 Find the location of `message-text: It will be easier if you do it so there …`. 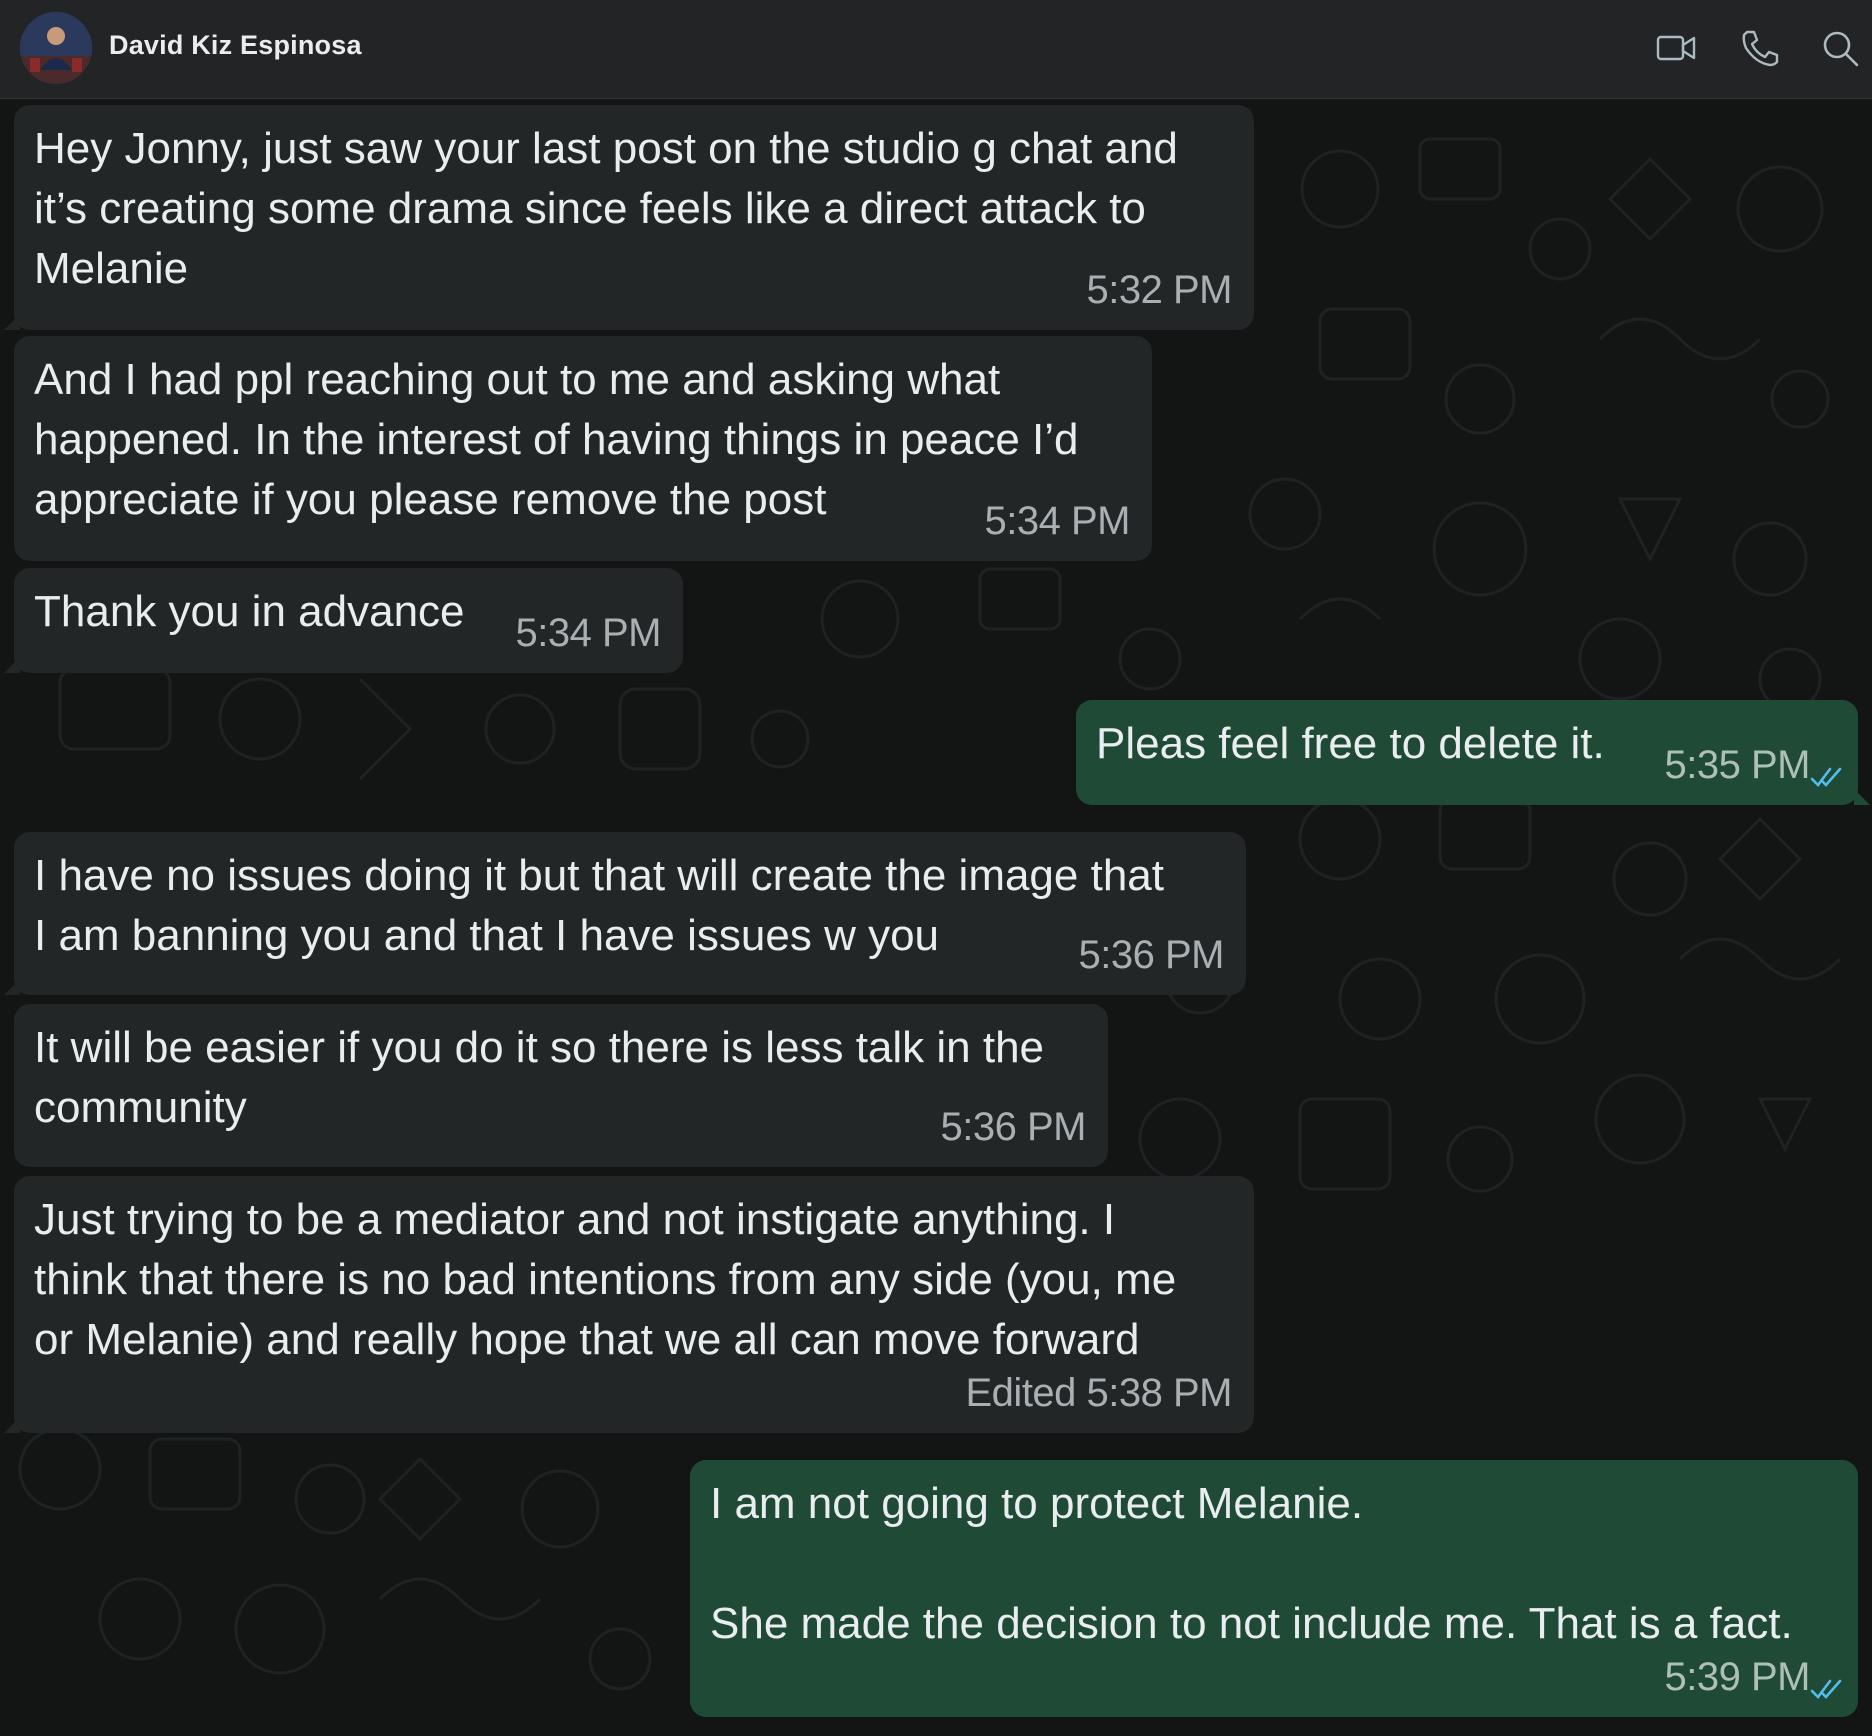

message-text: It will be easier if you do it so there … is located at coordinates (539, 1077).